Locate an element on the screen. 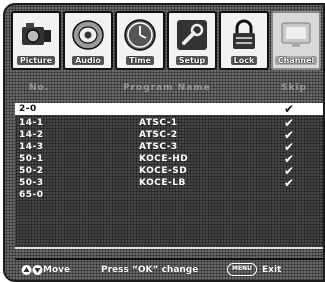 Image resolution: width=325 pixels, height=282 pixels. channel-list-header: No. Program Name Skip is located at coordinates (169, 90).